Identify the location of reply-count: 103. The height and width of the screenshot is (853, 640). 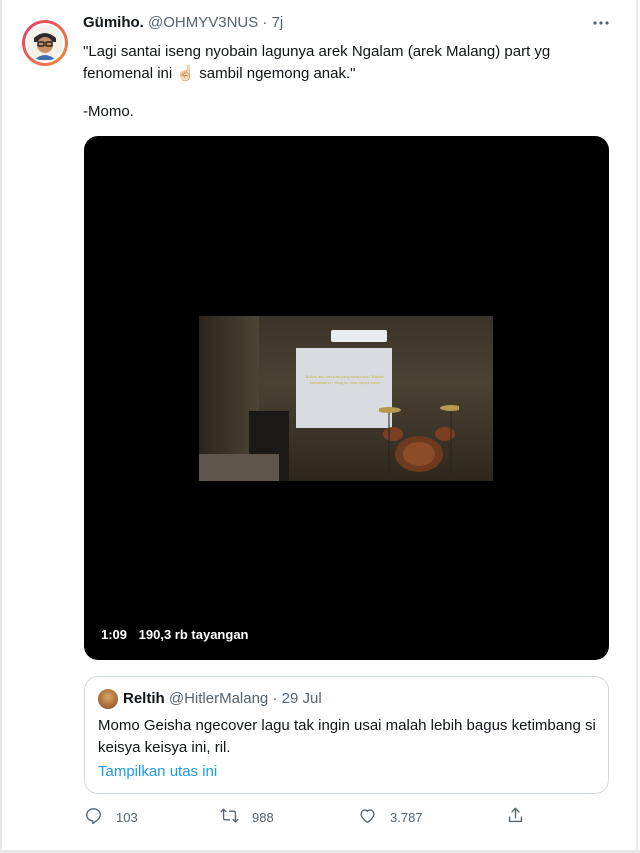
(127, 817).